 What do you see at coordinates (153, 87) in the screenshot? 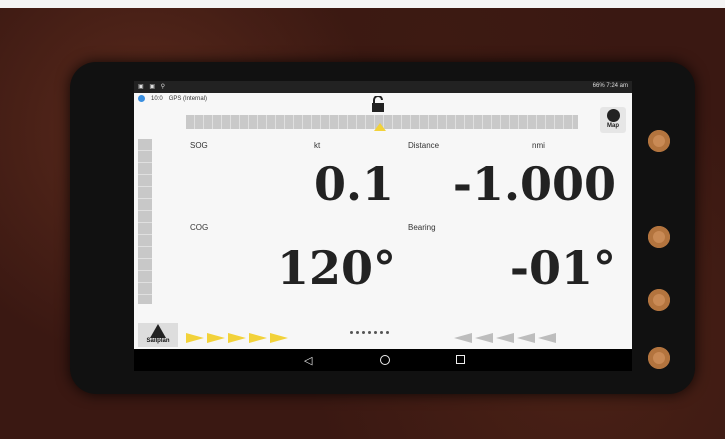
I see `status-icons: ▣ ▣ ⚲` at bounding box center [153, 87].